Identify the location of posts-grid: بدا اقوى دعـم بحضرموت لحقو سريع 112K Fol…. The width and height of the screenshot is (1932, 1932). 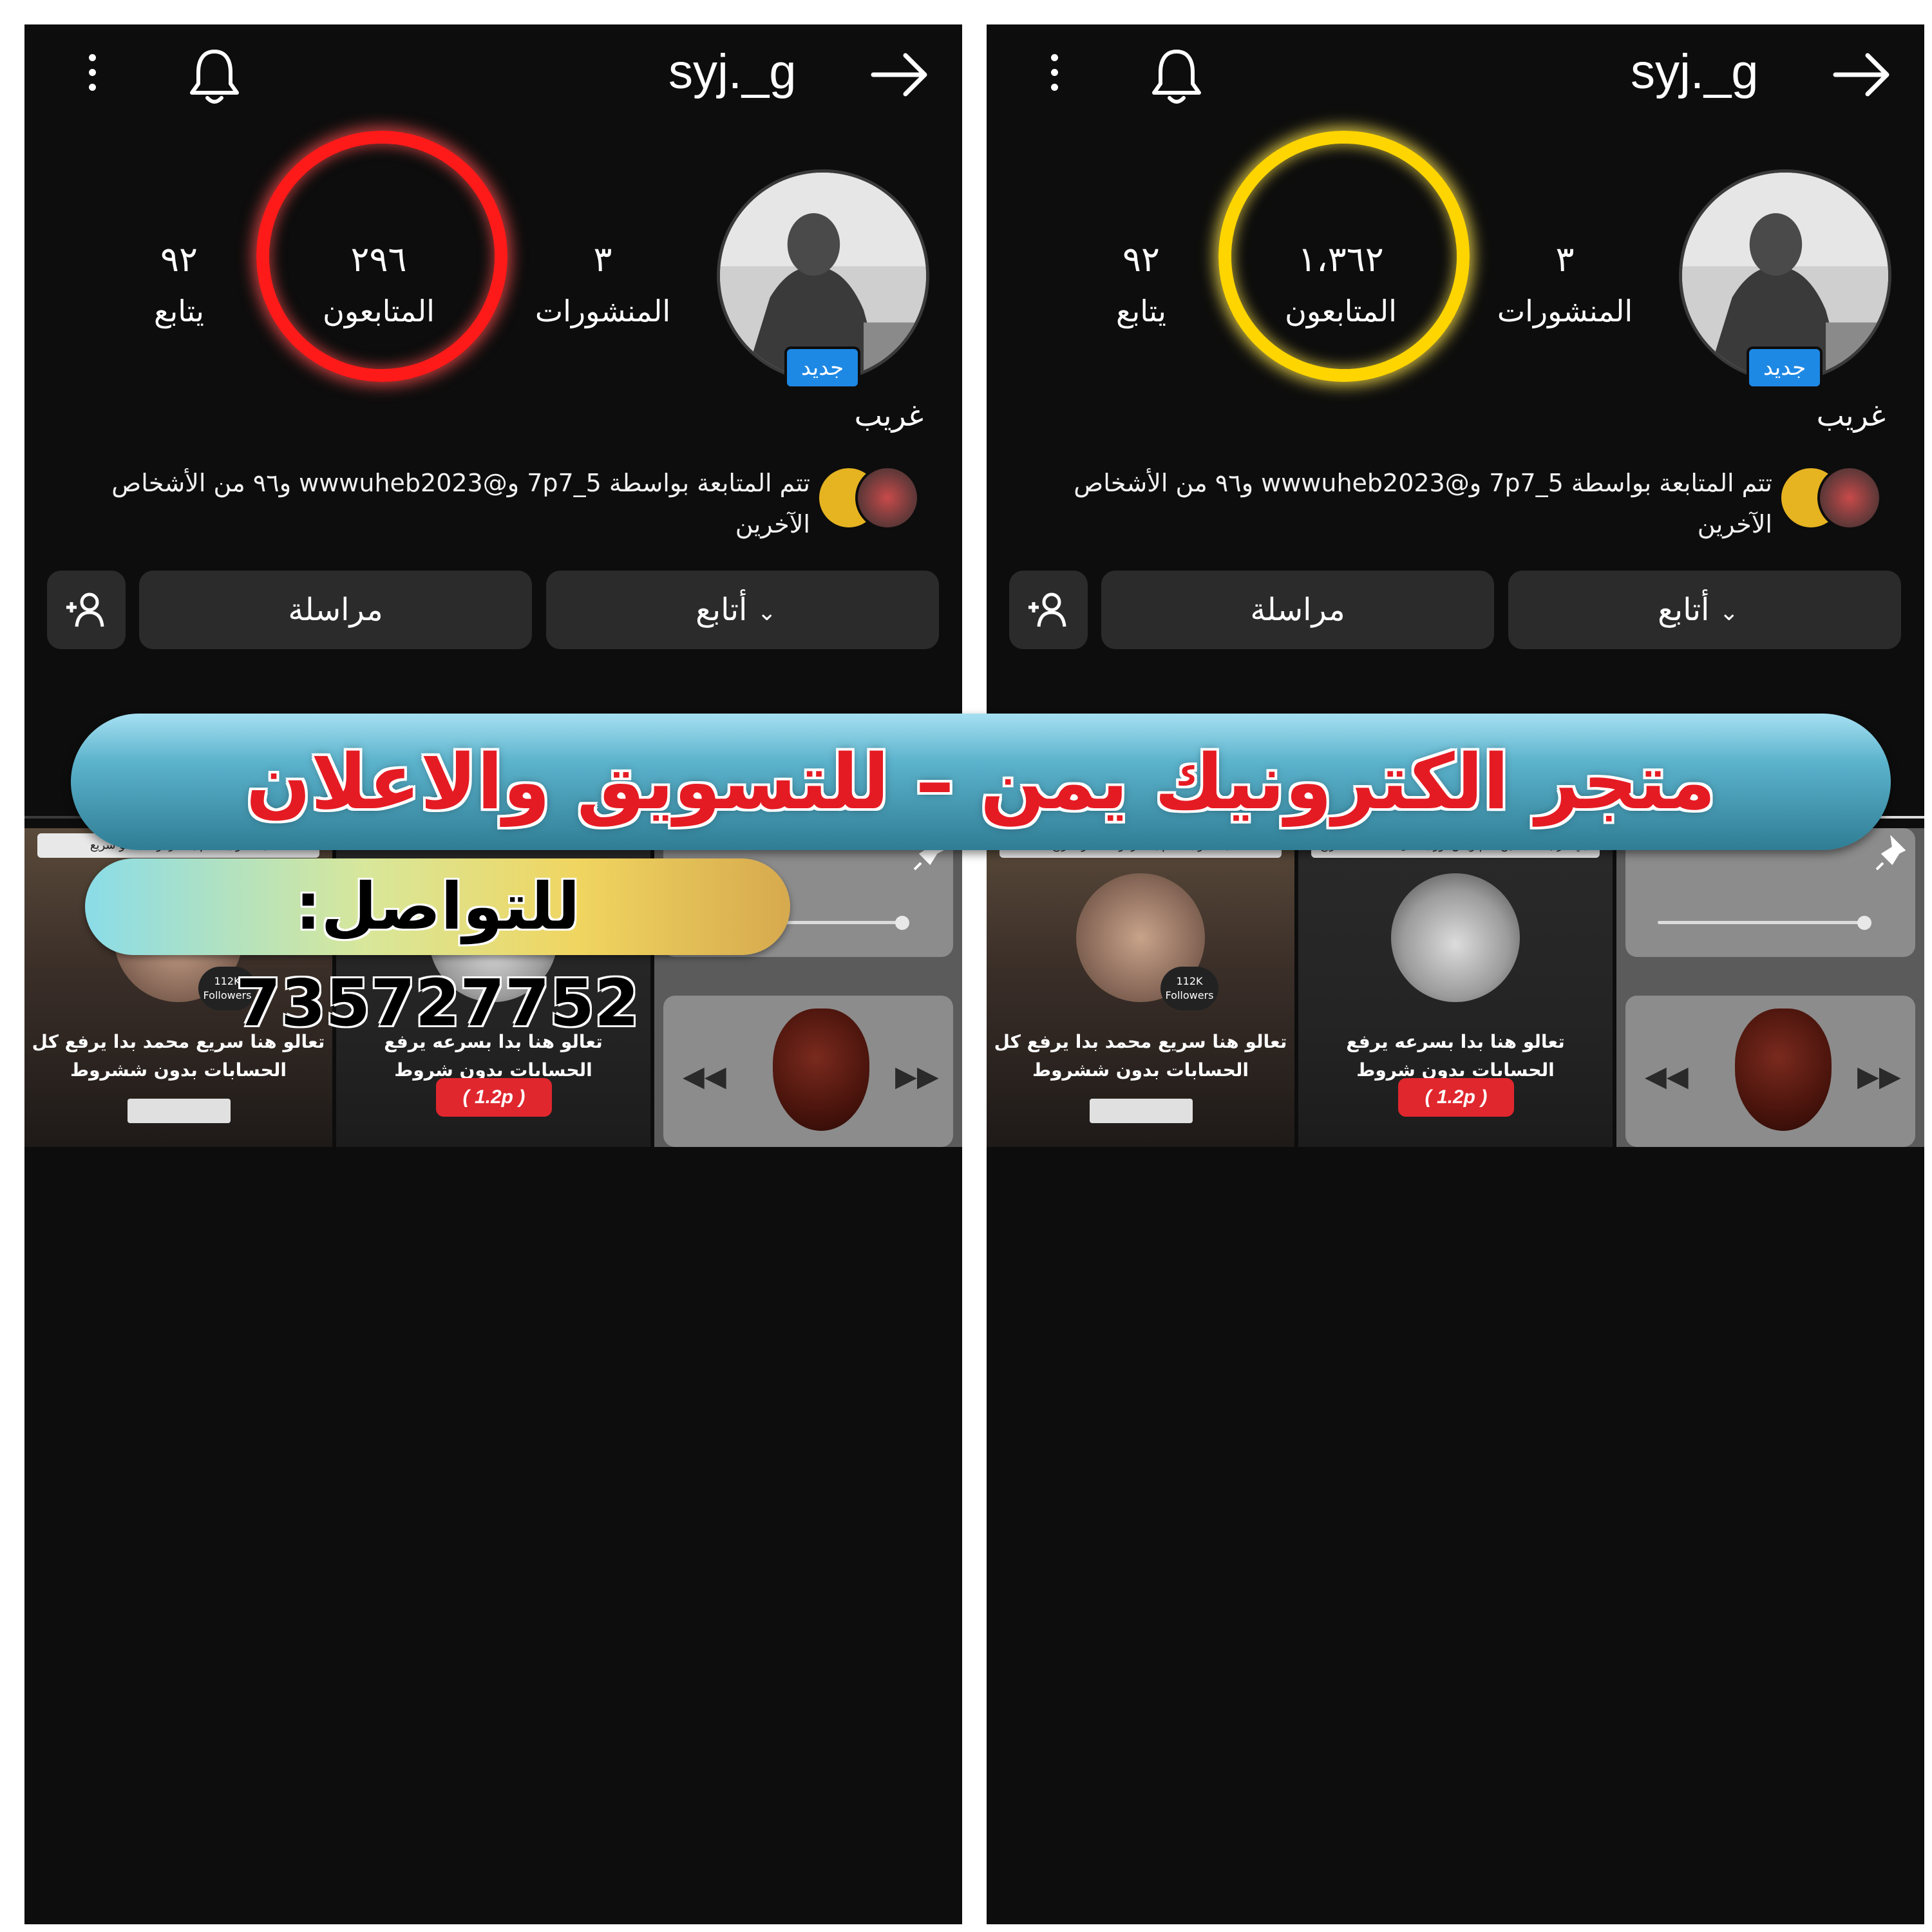
(1455, 987).